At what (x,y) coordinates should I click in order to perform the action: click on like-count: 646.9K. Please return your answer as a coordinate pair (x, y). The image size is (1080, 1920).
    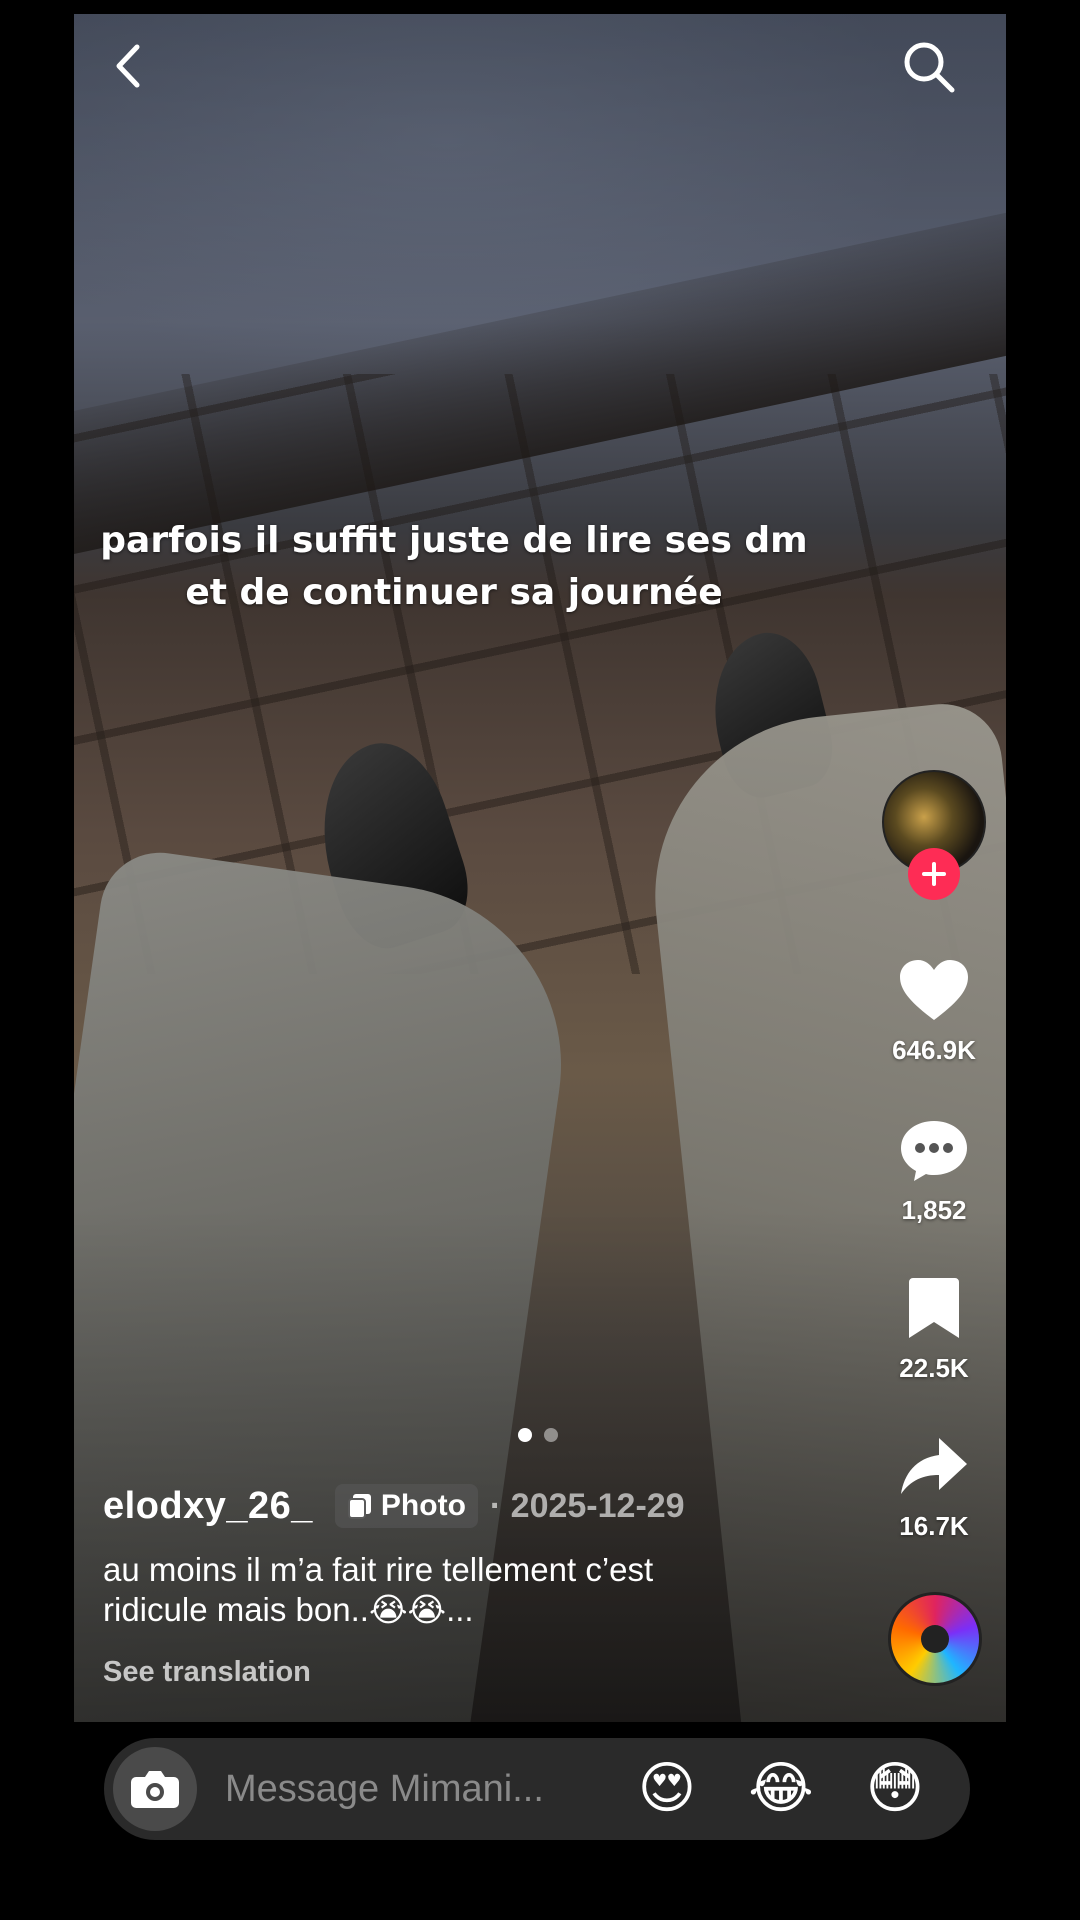
    Looking at the image, I should click on (934, 1050).